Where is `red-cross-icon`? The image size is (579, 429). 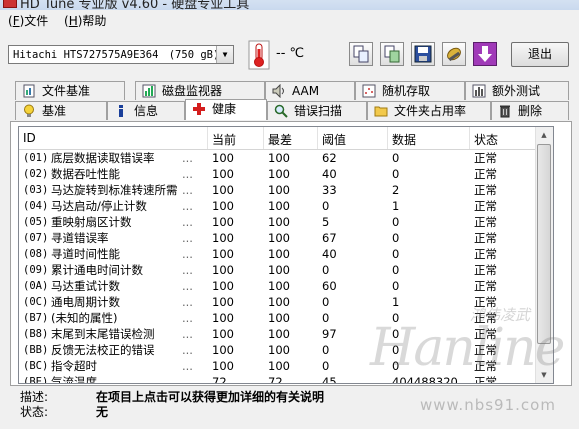 red-cross-icon is located at coordinates (199, 109).